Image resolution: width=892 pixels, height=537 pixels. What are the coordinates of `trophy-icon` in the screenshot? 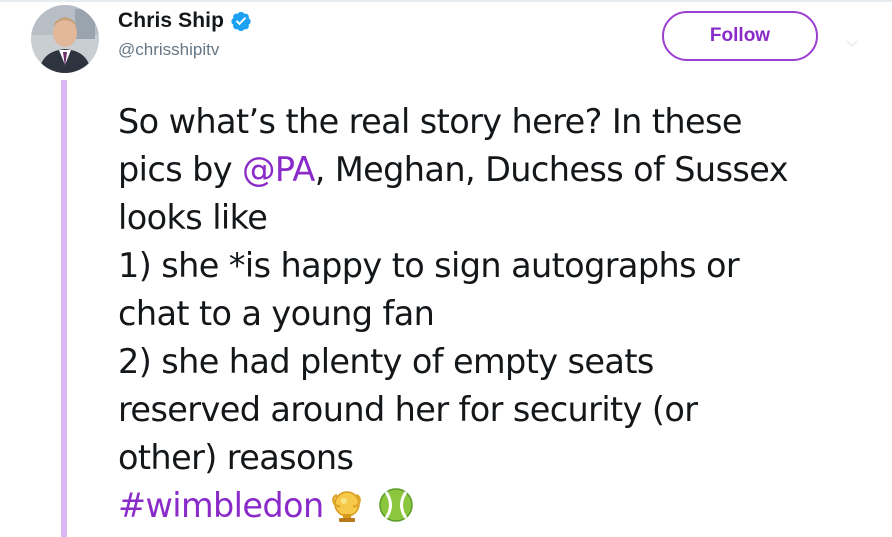 It's located at (346, 511).